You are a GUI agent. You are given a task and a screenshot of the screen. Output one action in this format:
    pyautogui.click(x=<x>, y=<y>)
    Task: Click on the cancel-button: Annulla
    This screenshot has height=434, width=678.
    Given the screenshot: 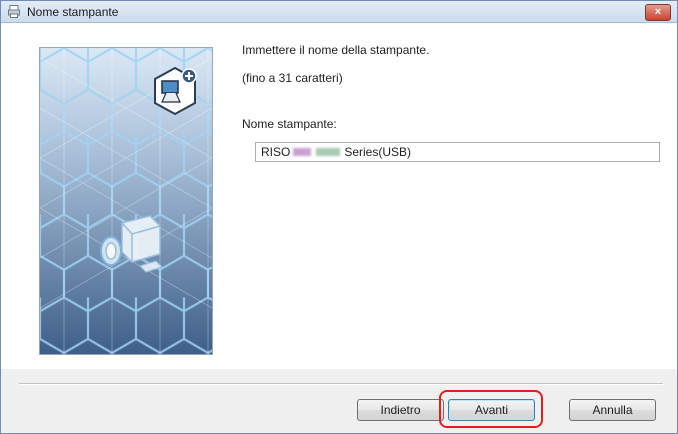 What is the action you would take?
    pyautogui.click(x=612, y=410)
    